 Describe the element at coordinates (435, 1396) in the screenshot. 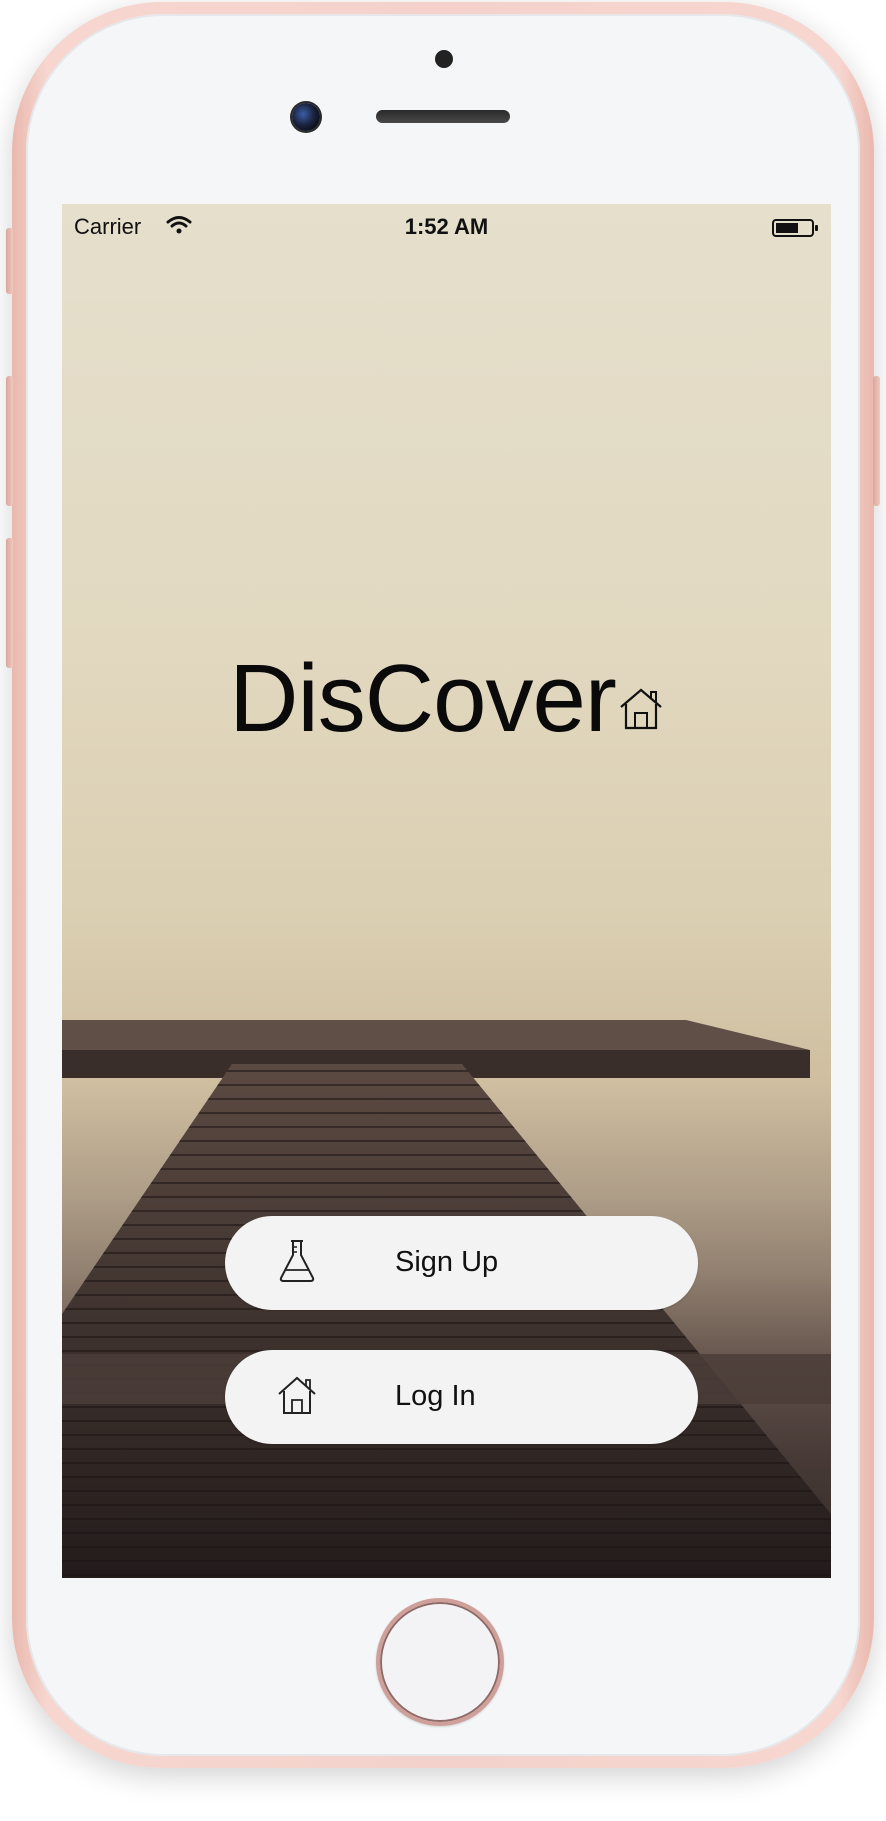

I see `log-in-label: Log In` at that location.